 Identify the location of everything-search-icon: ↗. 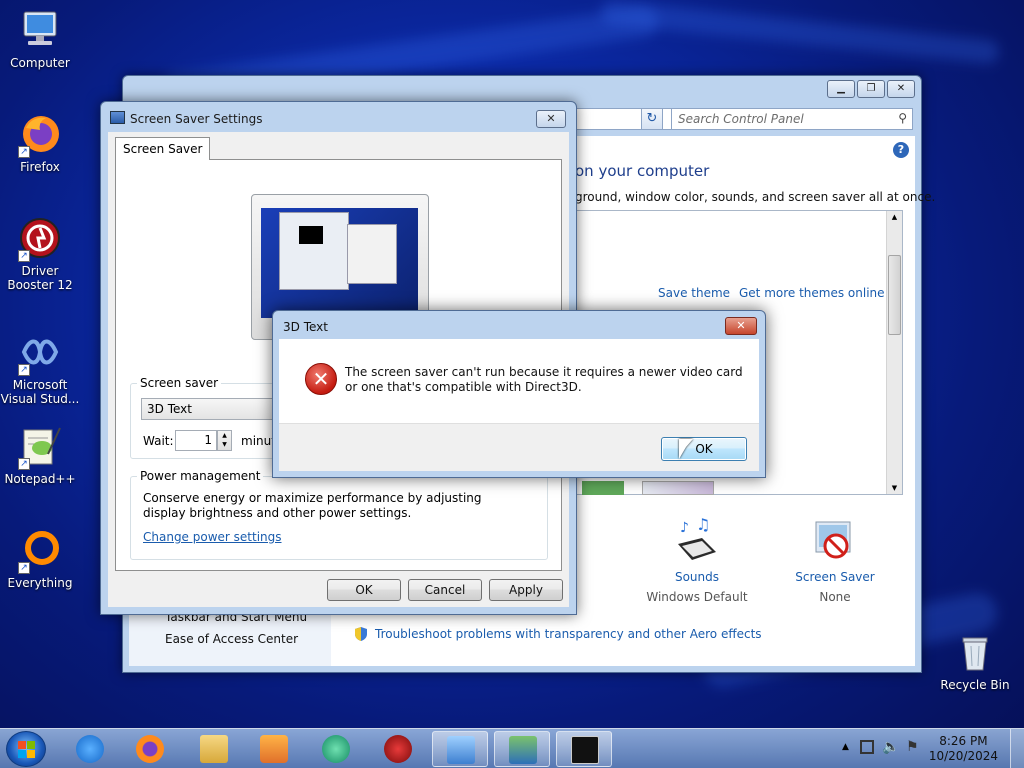
(40, 551).